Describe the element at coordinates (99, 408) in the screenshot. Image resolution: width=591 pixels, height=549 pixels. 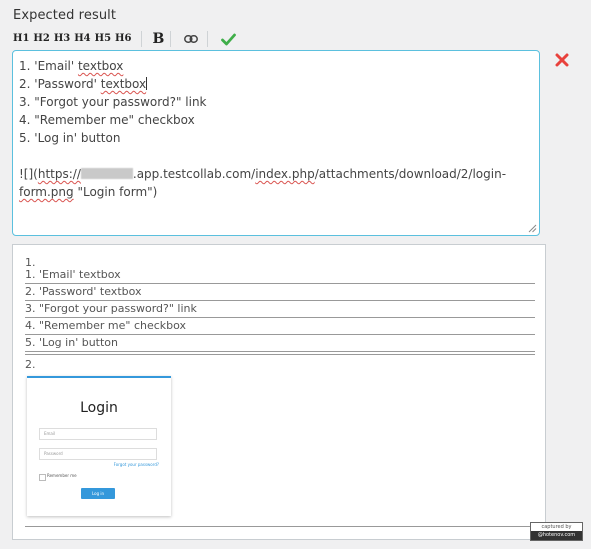
I see `image-login-title: Login` at that location.